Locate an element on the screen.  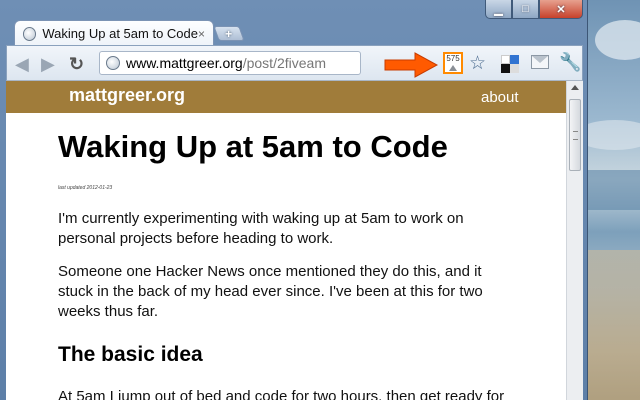
counter-extension-button: 575 is located at coordinates (453, 63).